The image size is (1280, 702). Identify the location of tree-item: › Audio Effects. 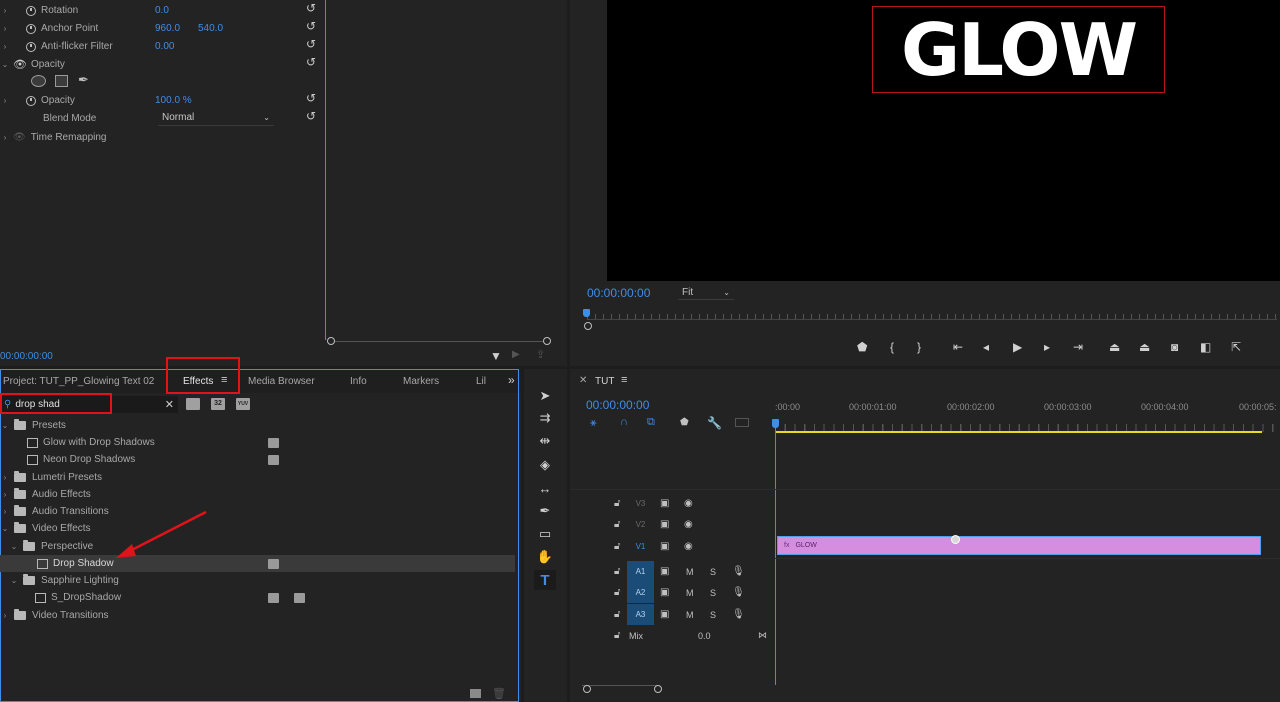
(257, 494).